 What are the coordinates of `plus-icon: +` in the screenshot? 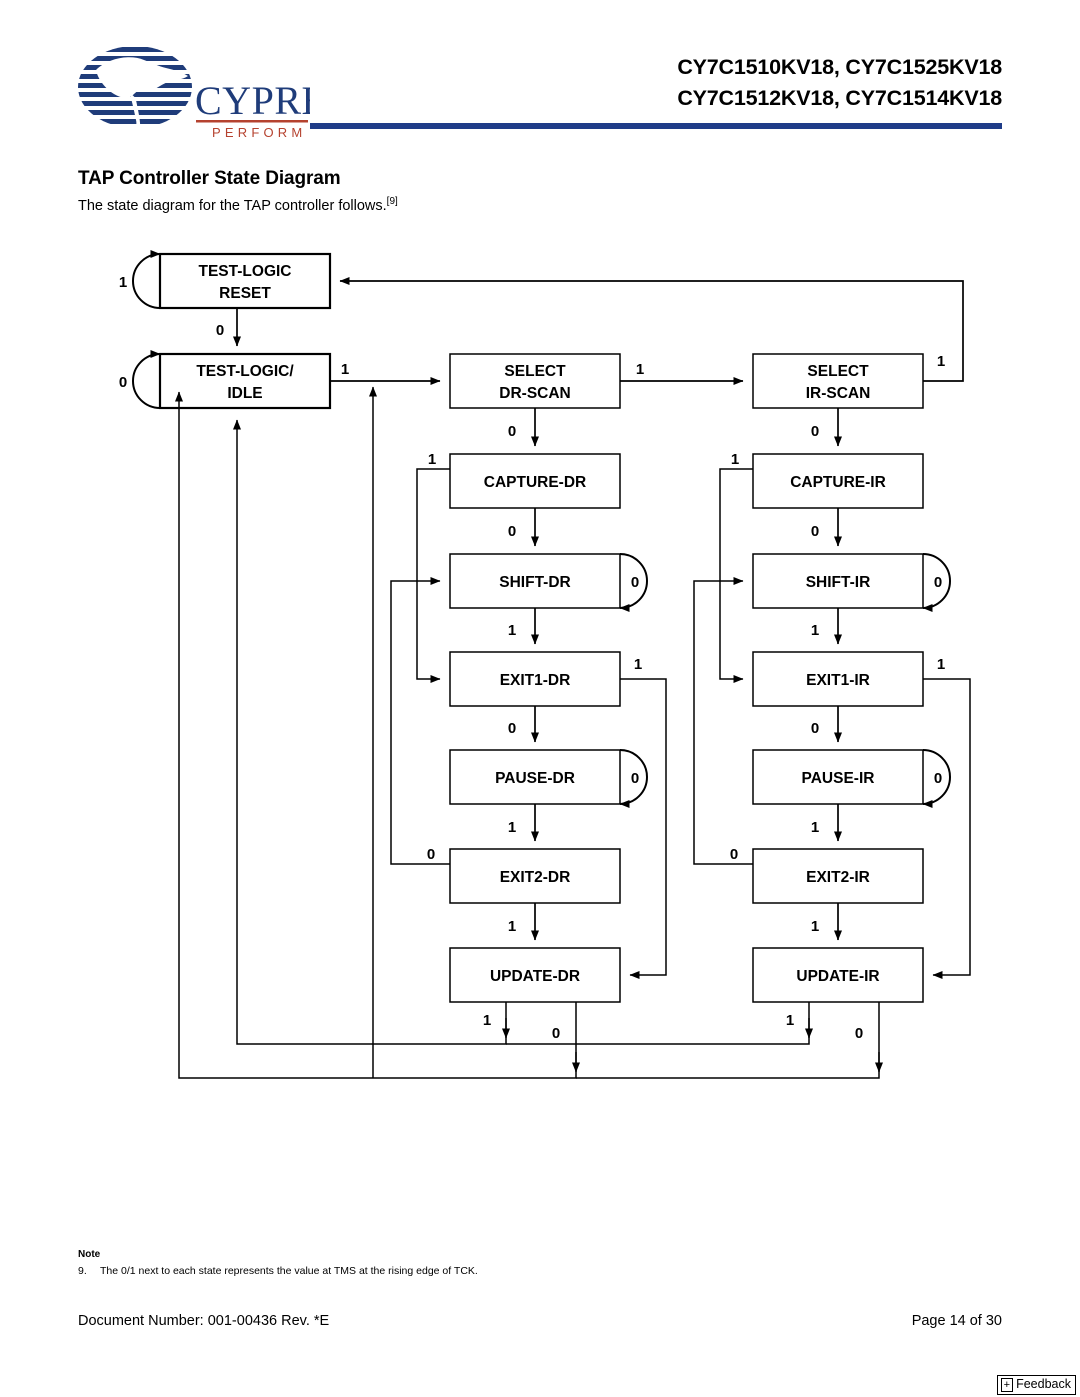 It's located at (1007, 1385).